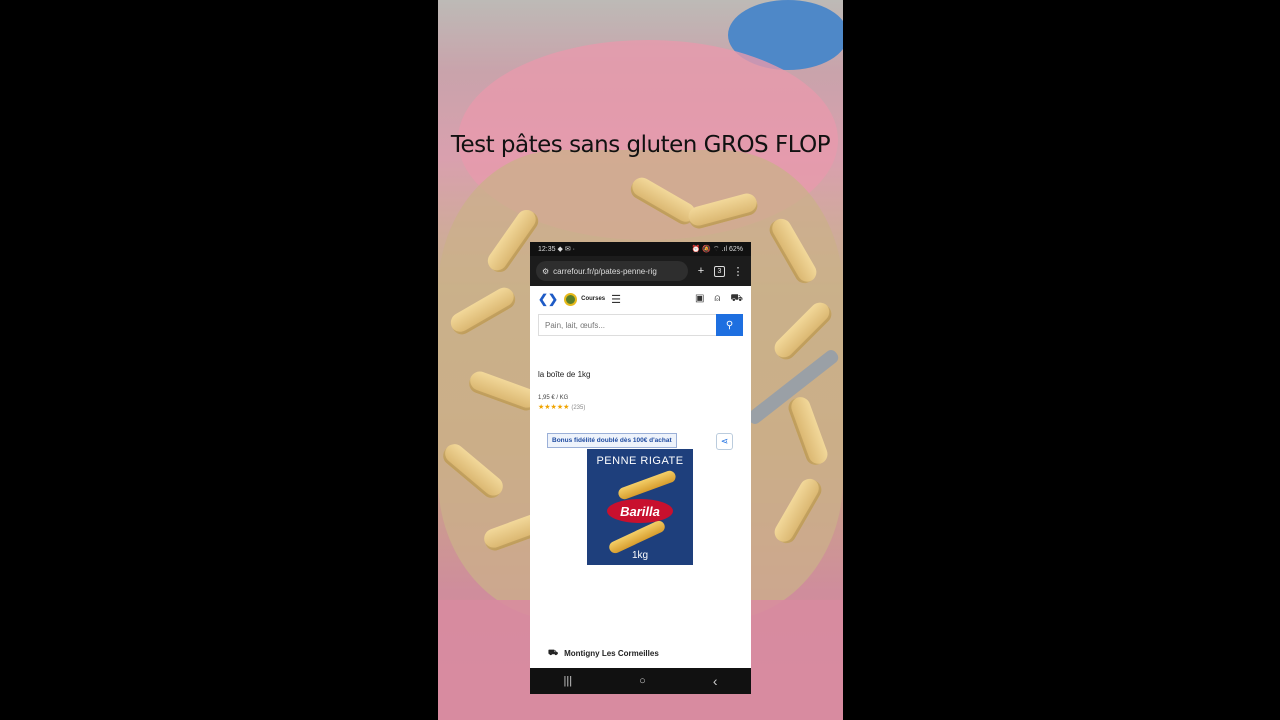 Image resolution: width=1280 pixels, height=720 pixels. I want to click on browser-toolbar: ⚙ carrefour.fr/p/pates-penne-rig + 3 ⋮, so click(640, 271).